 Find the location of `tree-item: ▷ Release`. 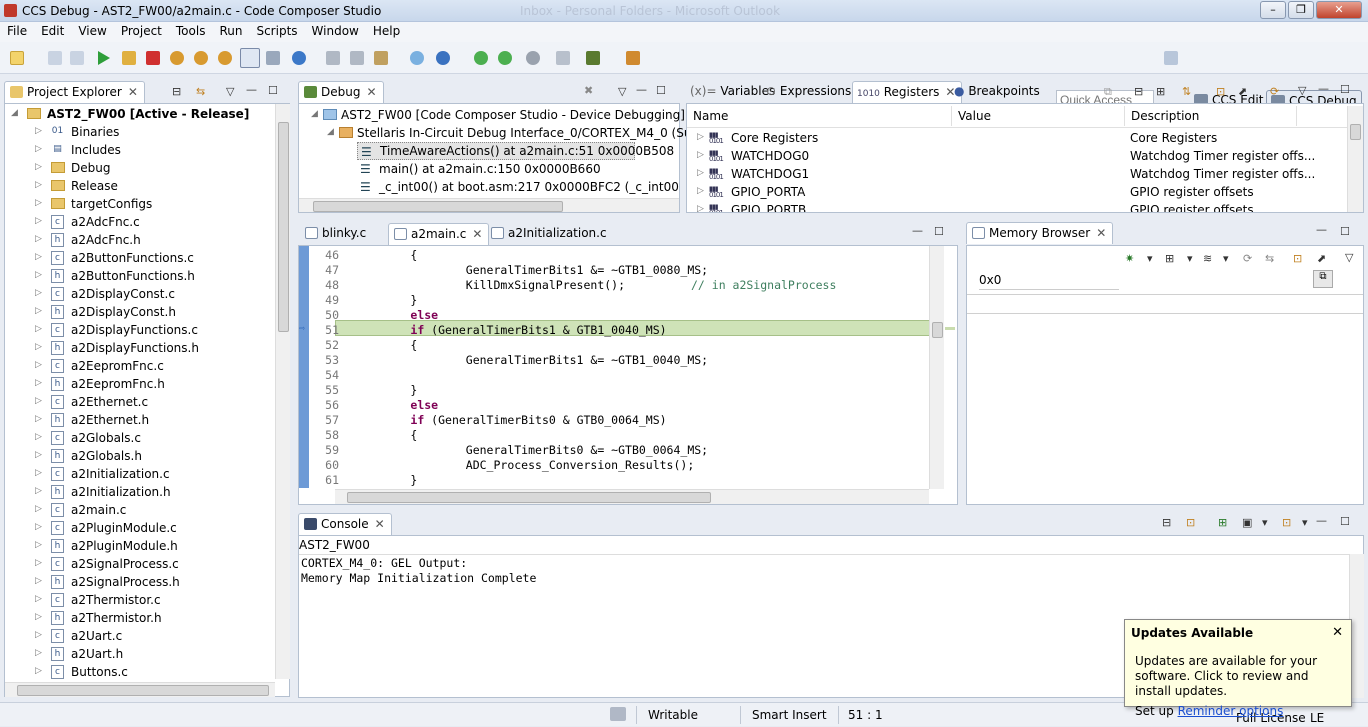

tree-item: ▷ Release is located at coordinates (140, 186).